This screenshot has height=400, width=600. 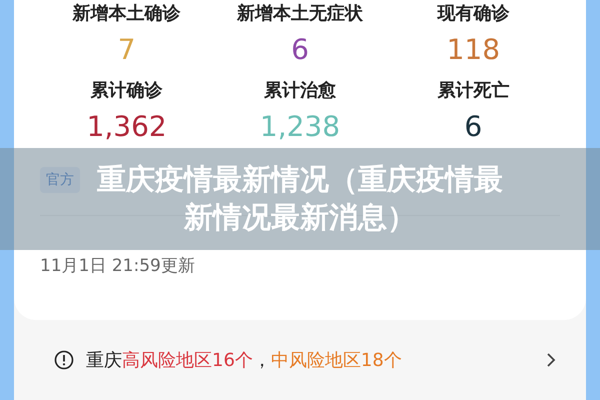 I want to click on stat-label: 累计治愈, so click(x=300, y=90).